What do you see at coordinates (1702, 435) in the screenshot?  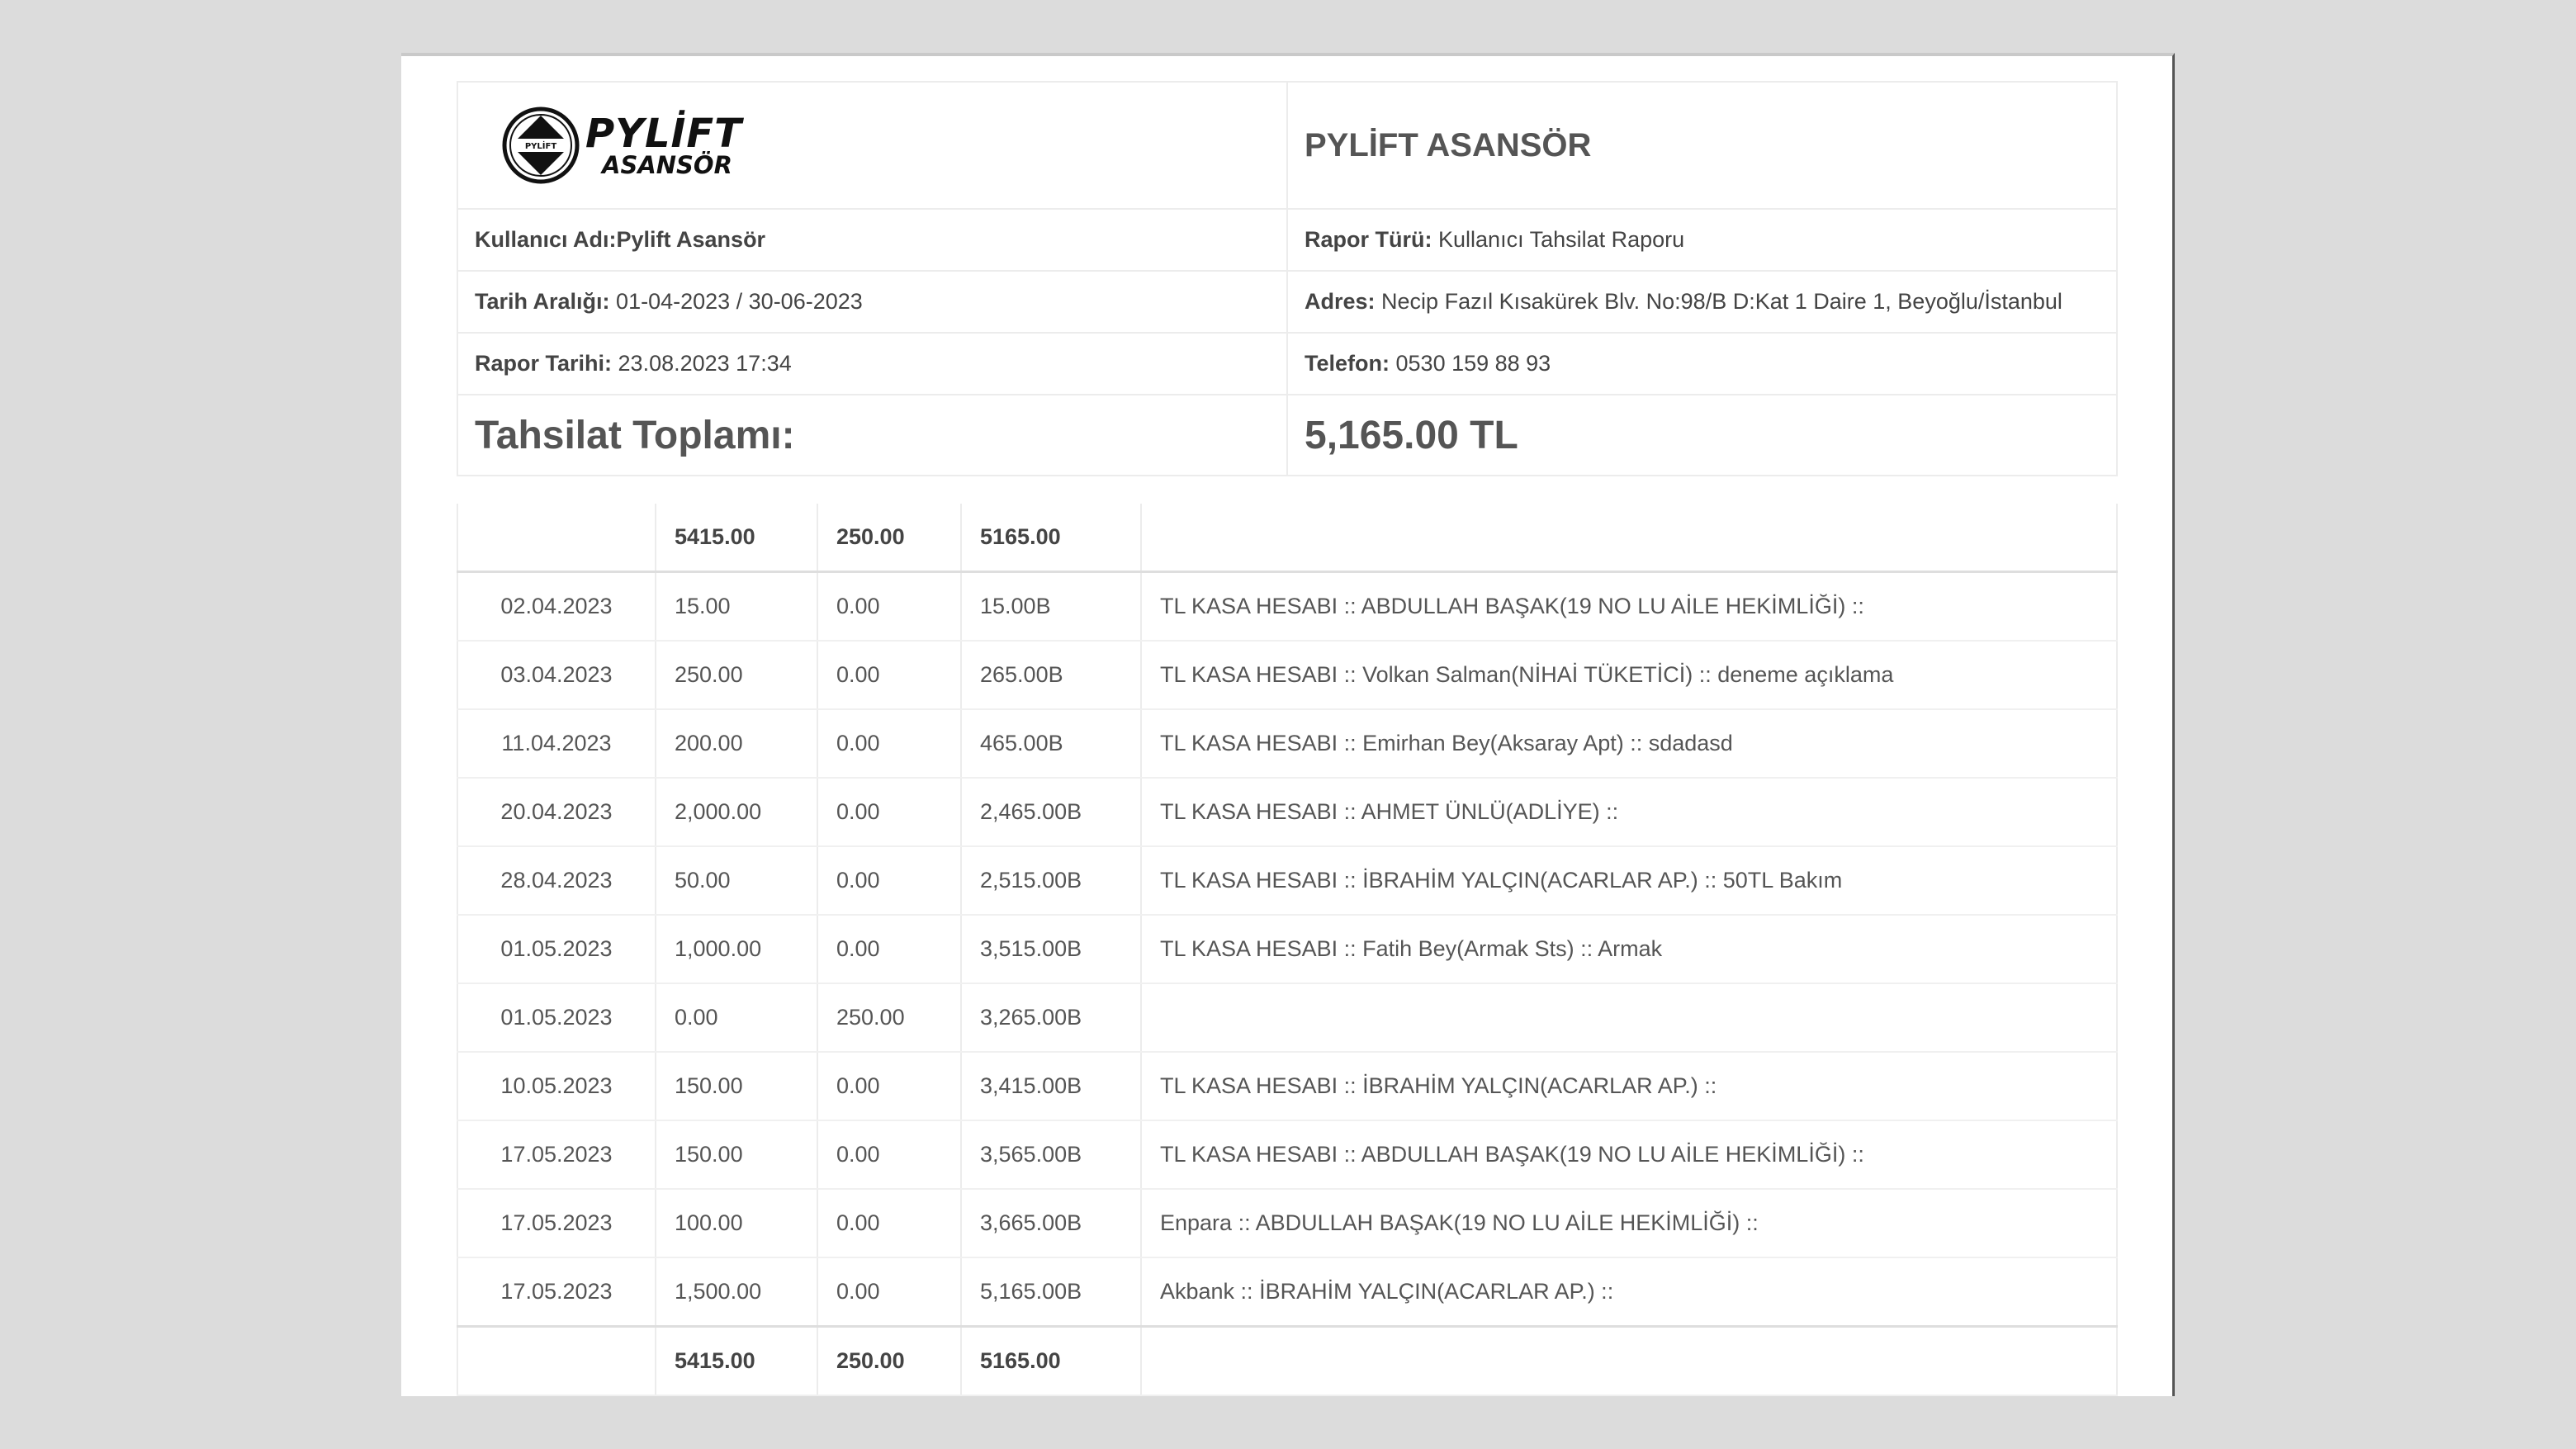 I see `total-value-cell: 5,165.00 TL` at bounding box center [1702, 435].